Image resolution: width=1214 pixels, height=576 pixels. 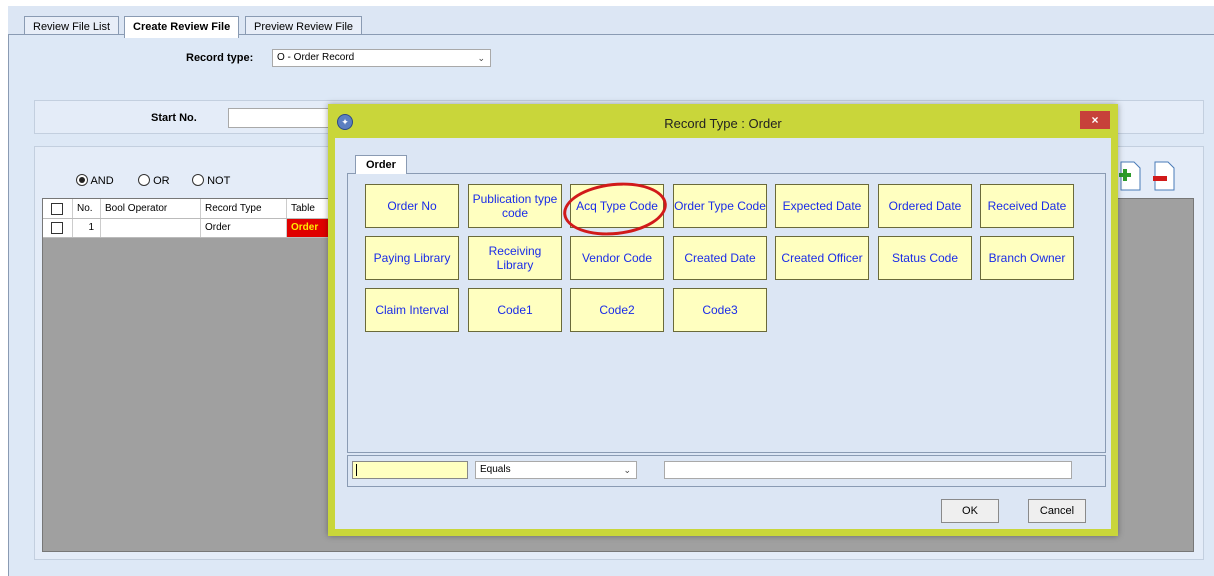 I want to click on radio-checked-icon, so click(x=82, y=180).